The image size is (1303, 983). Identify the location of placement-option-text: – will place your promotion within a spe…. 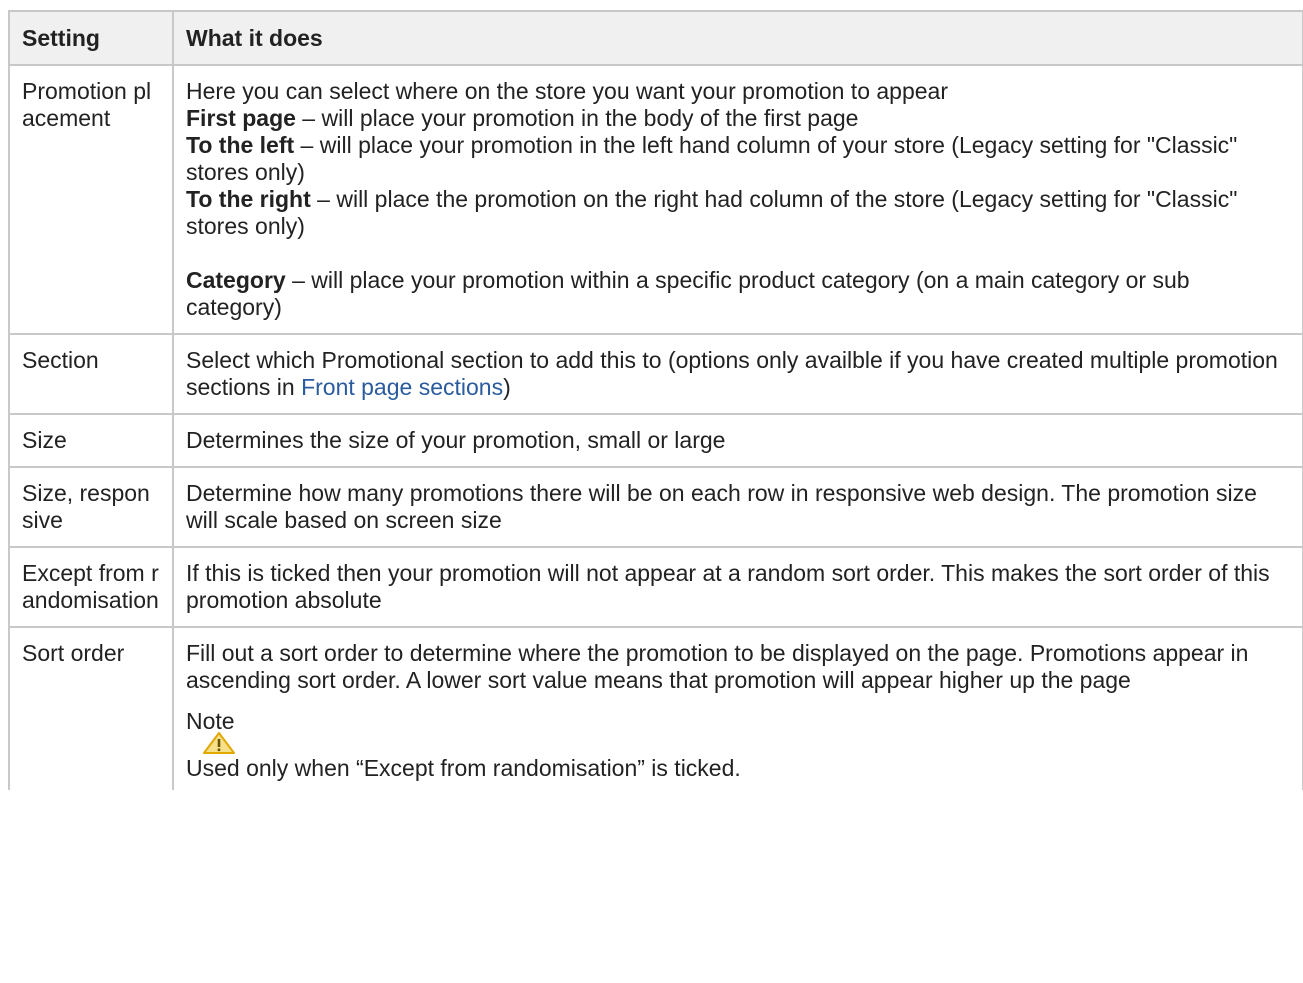
(688, 293).